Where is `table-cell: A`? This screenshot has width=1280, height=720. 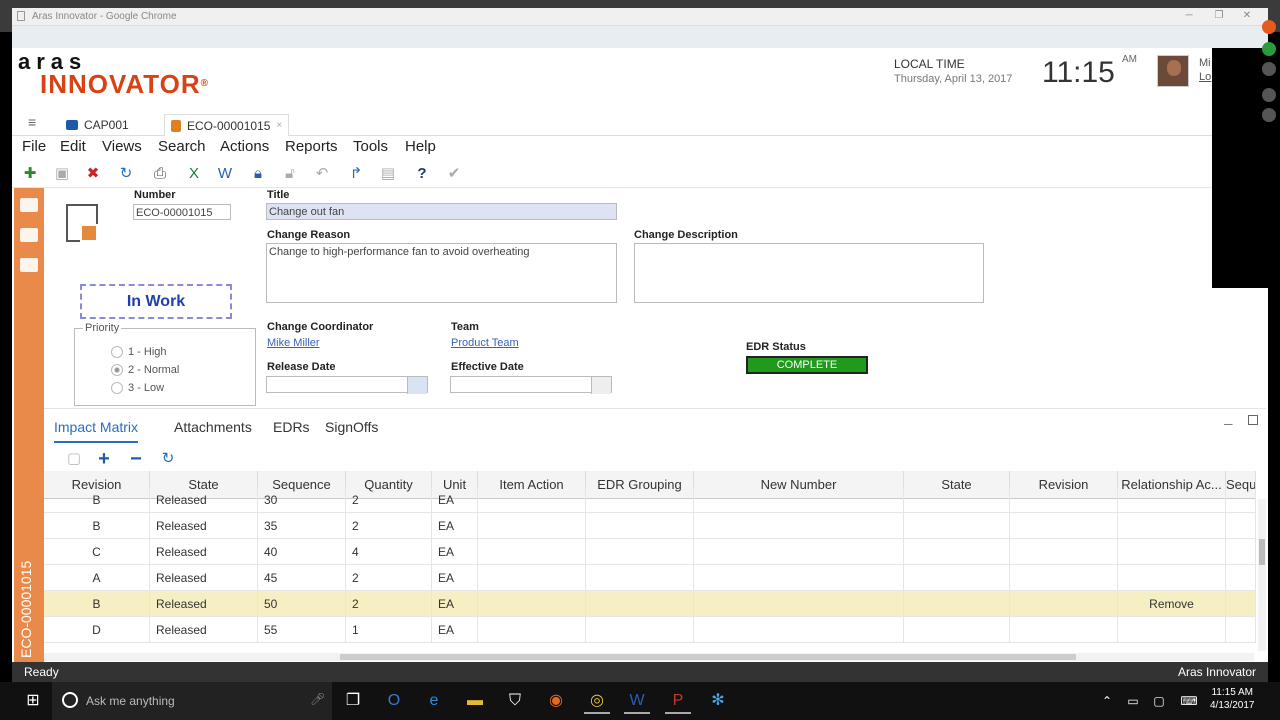 table-cell: A is located at coordinates (97, 578).